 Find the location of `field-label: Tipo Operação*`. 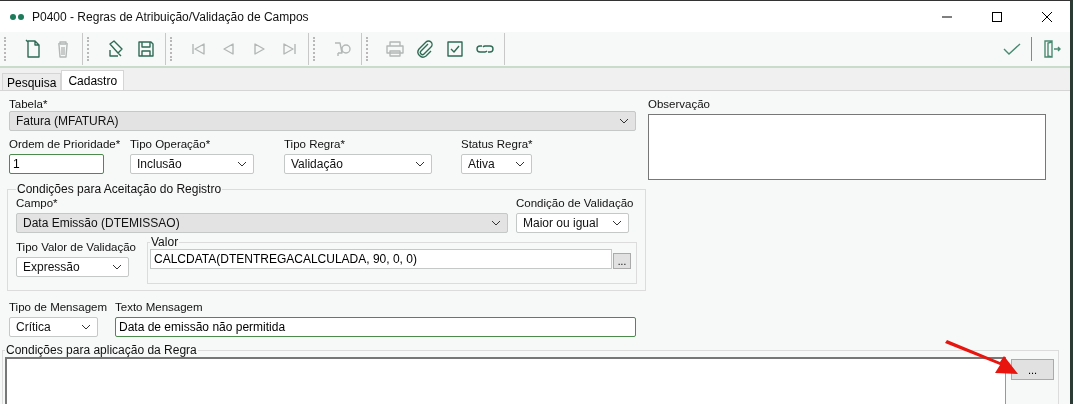

field-label: Tipo Operação* is located at coordinates (171, 144).